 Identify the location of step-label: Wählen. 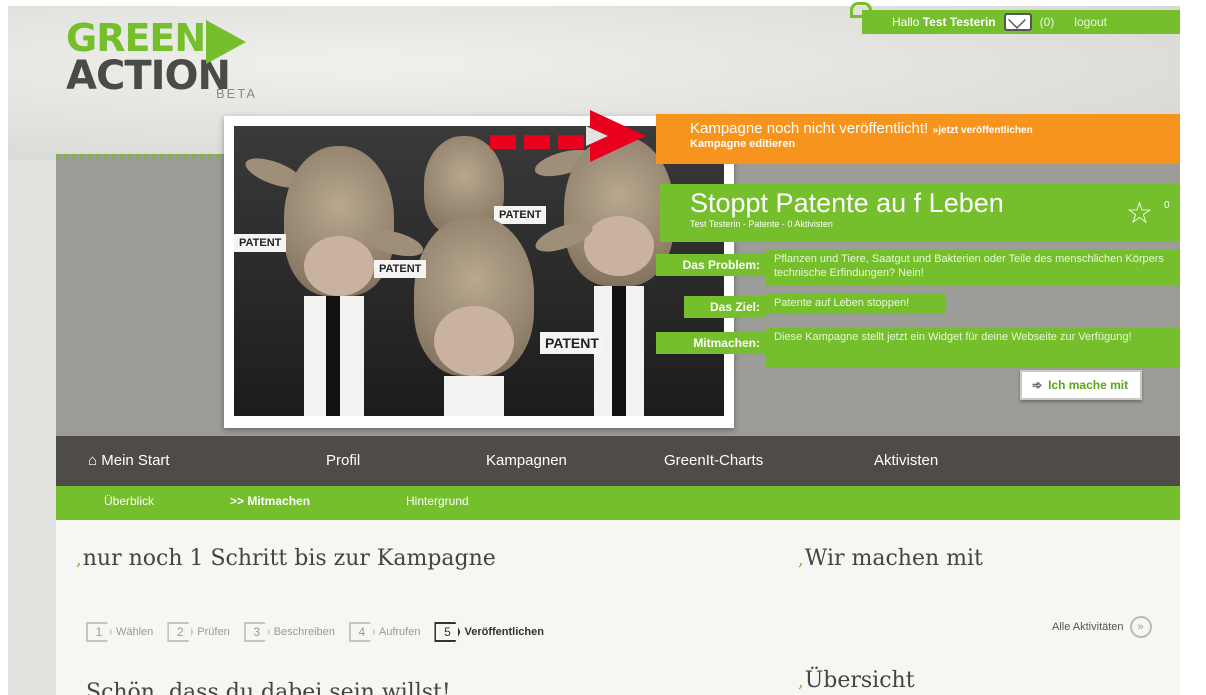
(135, 632).